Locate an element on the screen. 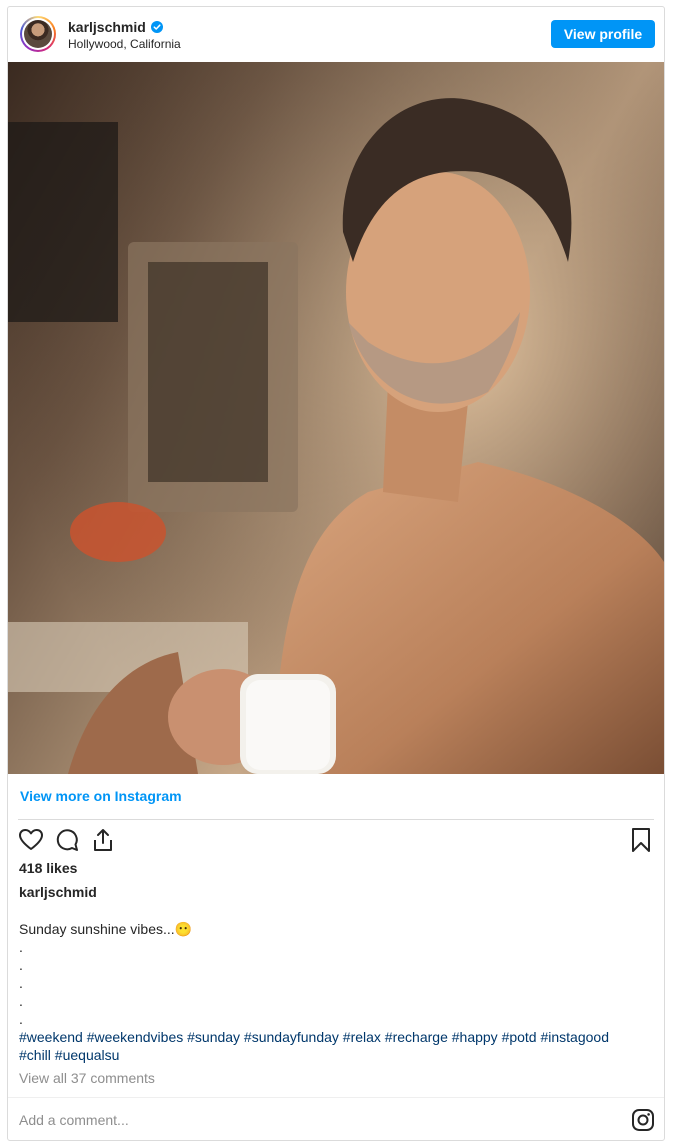 This screenshot has width=673, height=1148. verified-badge-icon is located at coordinates (157, 27).